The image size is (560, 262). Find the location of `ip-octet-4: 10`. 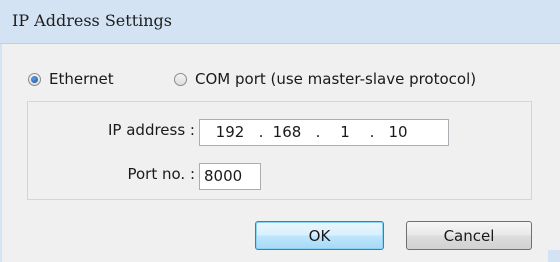

ip-octet-4: 10 is located at coordinates (398, 132).